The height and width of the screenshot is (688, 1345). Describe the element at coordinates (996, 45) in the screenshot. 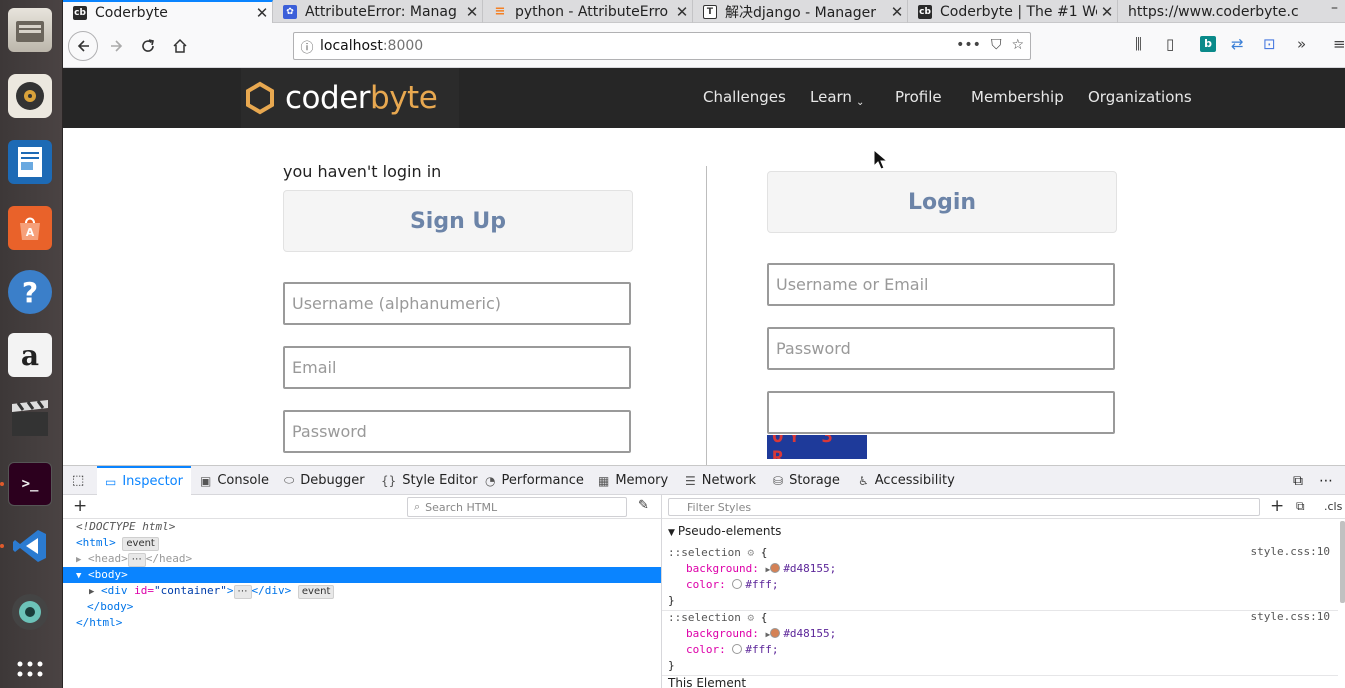

I see `pocket-icon: ⛉` at that location.